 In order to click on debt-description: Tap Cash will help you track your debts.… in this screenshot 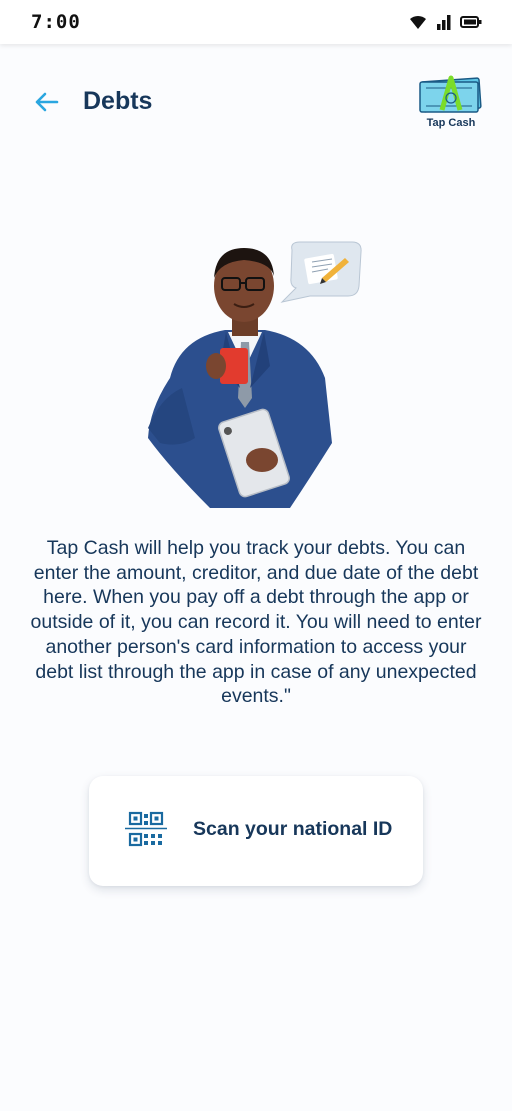, I will do `click(256, 622)`.